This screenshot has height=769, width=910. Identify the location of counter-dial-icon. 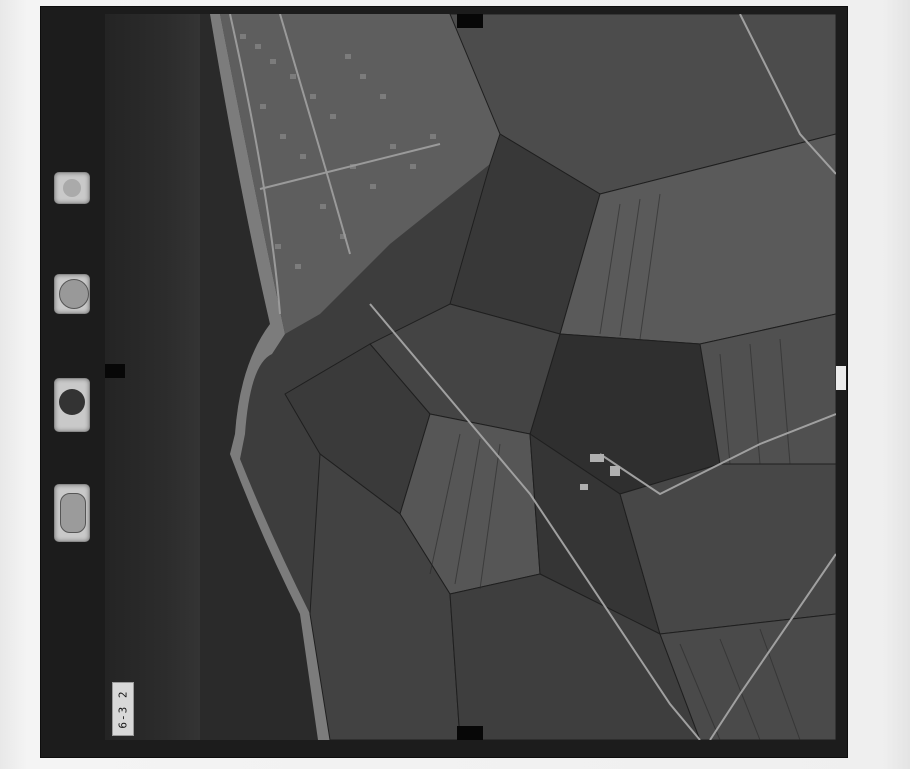
(72, 513).